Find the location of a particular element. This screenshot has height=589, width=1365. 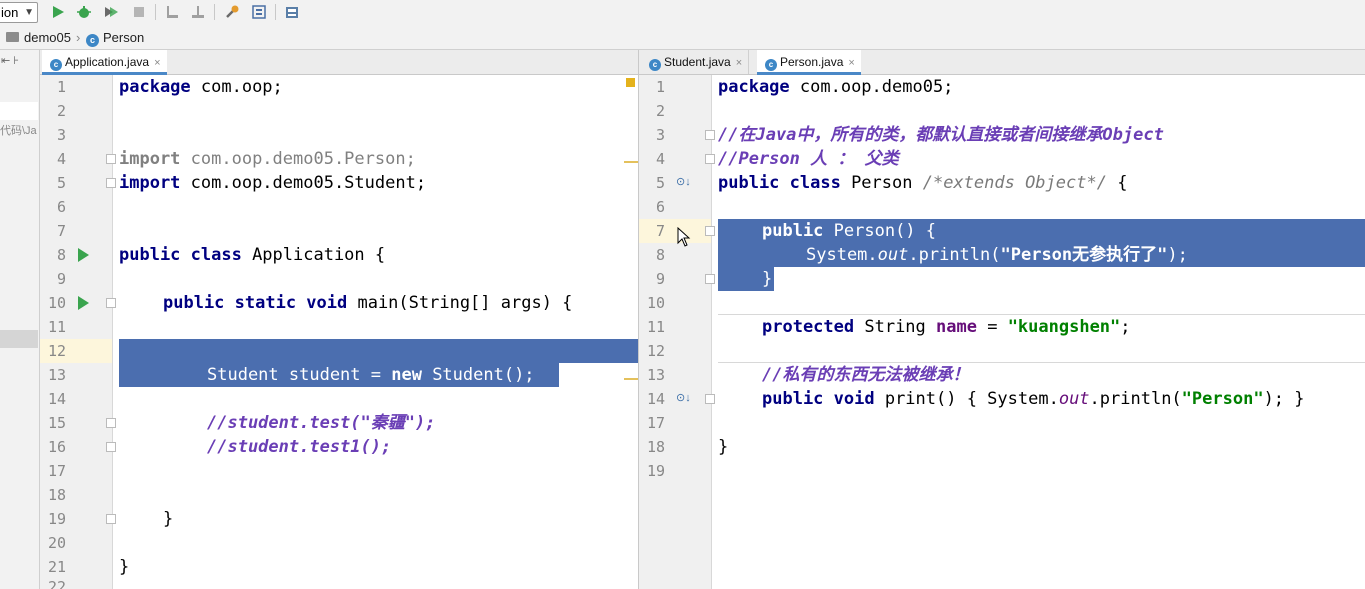

stop-icon is located at coordinates (139, 12).